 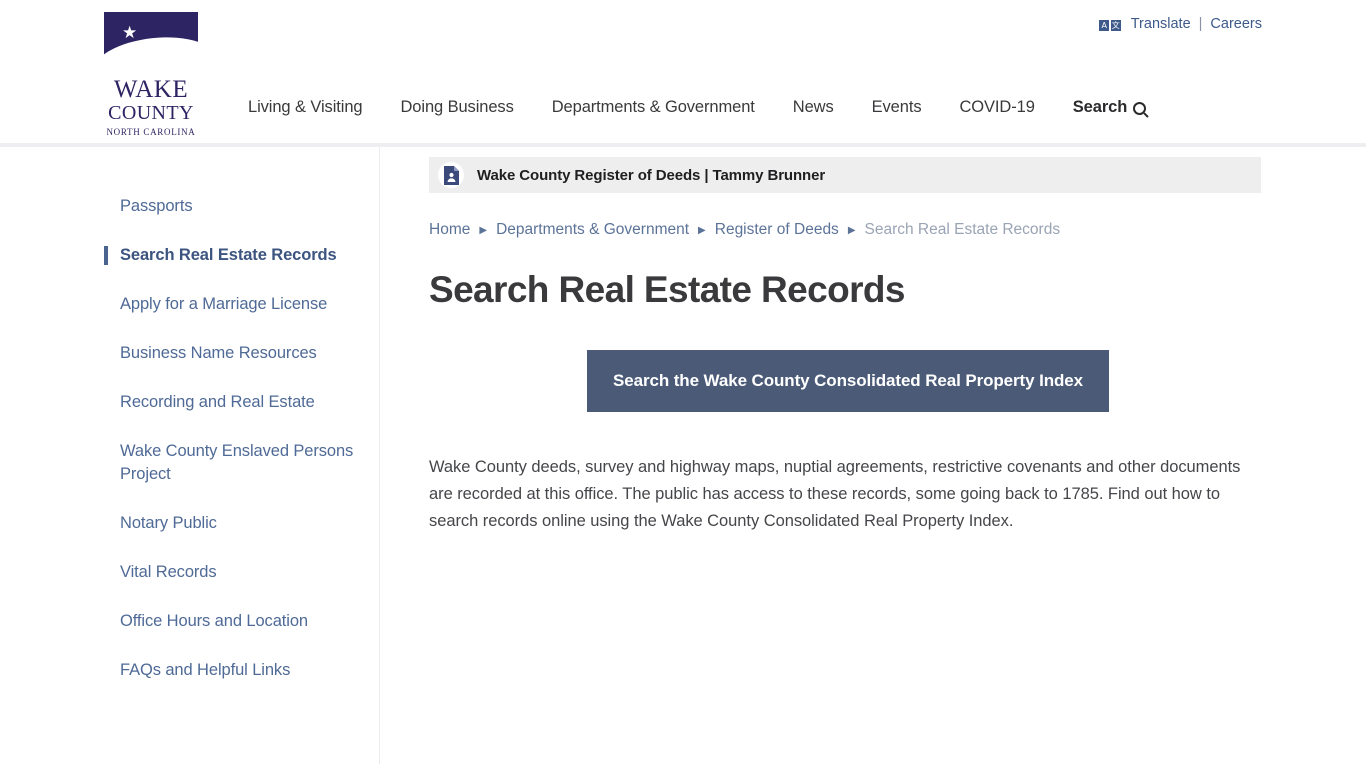 I want to click on nav-item-living-visiting: Living & Visiting, so click(x=305, y=107).